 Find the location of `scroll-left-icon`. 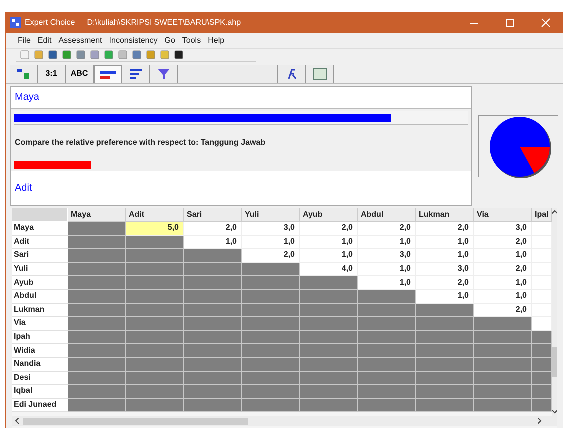

scroll-left-icon is located at coordinates (17, 421).